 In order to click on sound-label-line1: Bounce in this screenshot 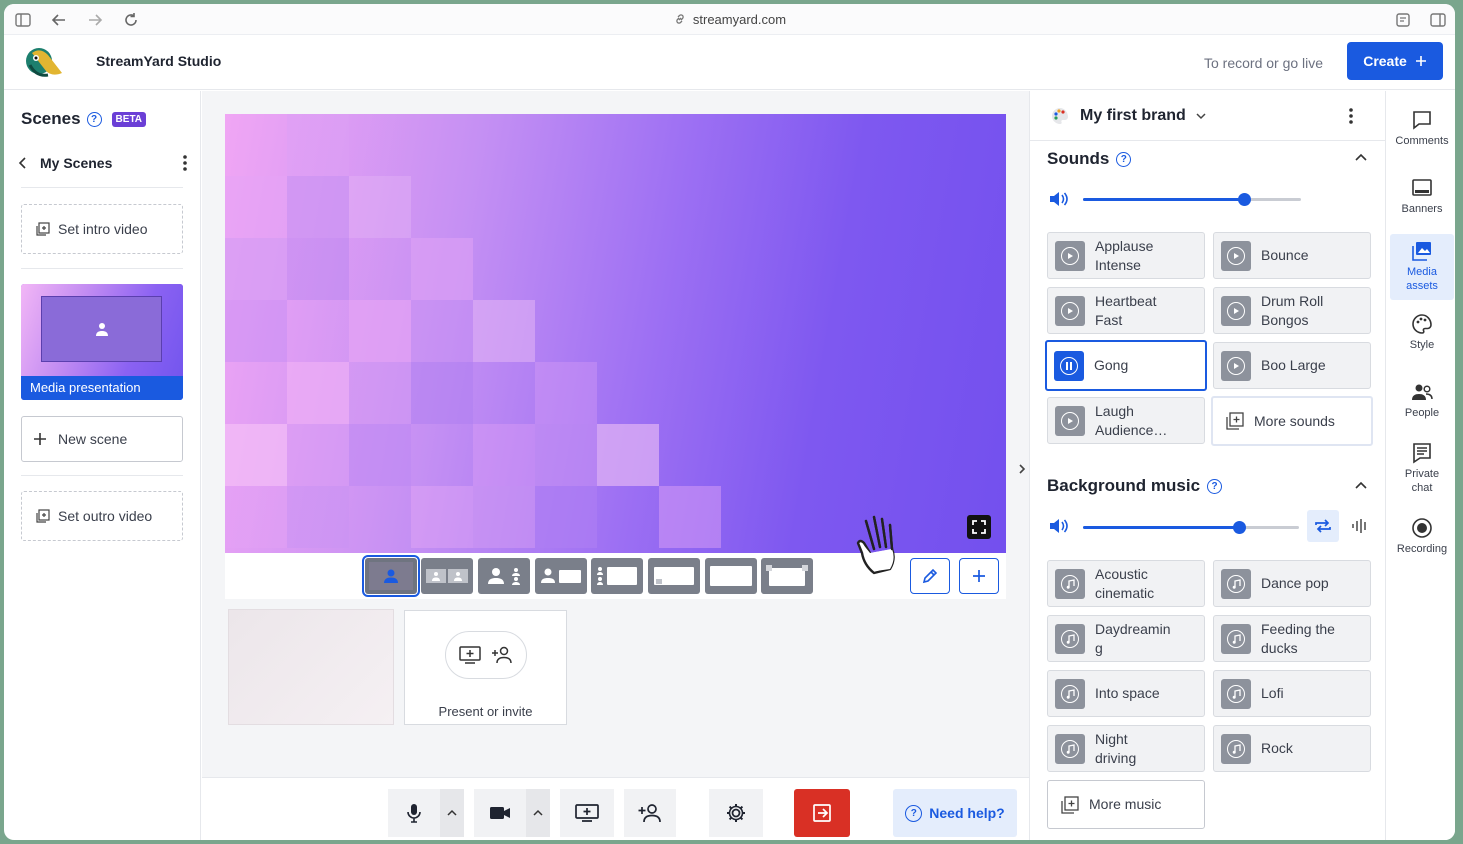, I will do `click(1285, 255)`.